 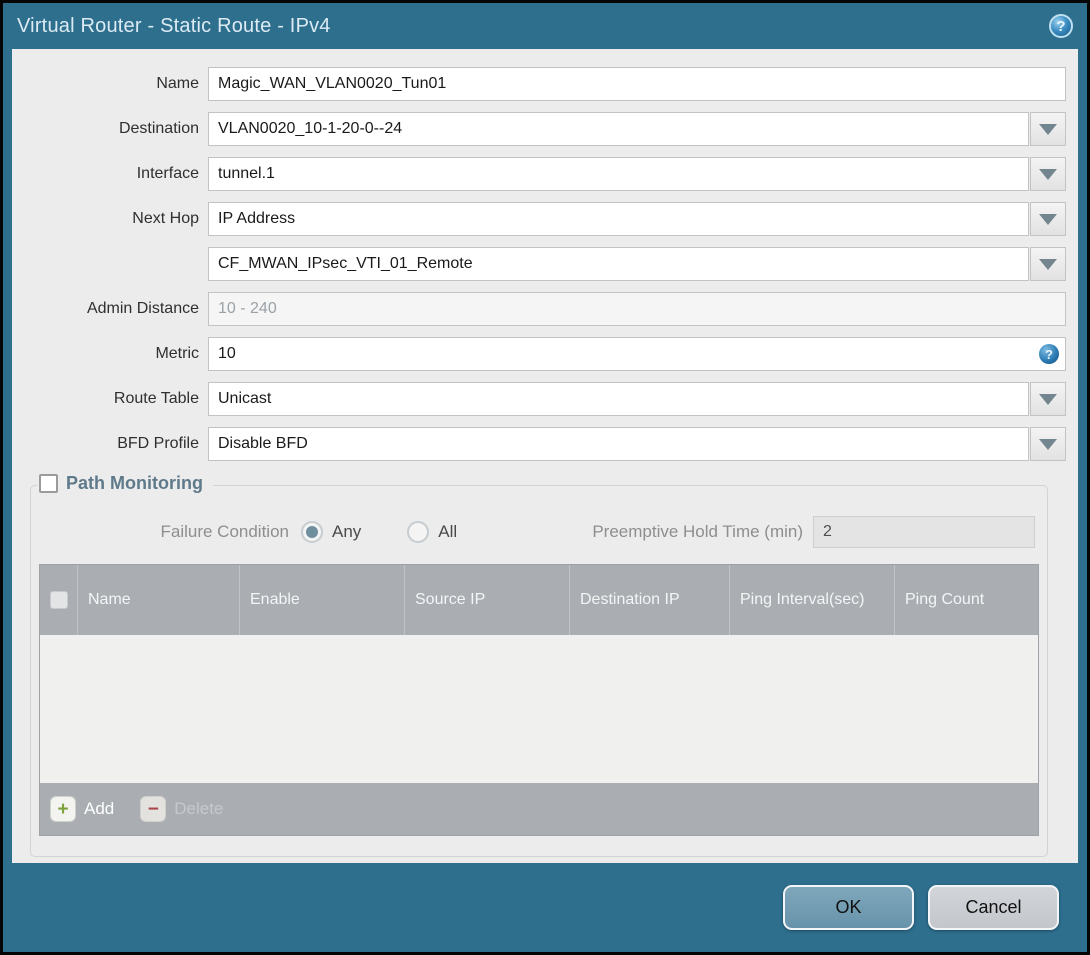 I want to click on column-header-ping-count: Ping Count, so click(x=966, y=600).